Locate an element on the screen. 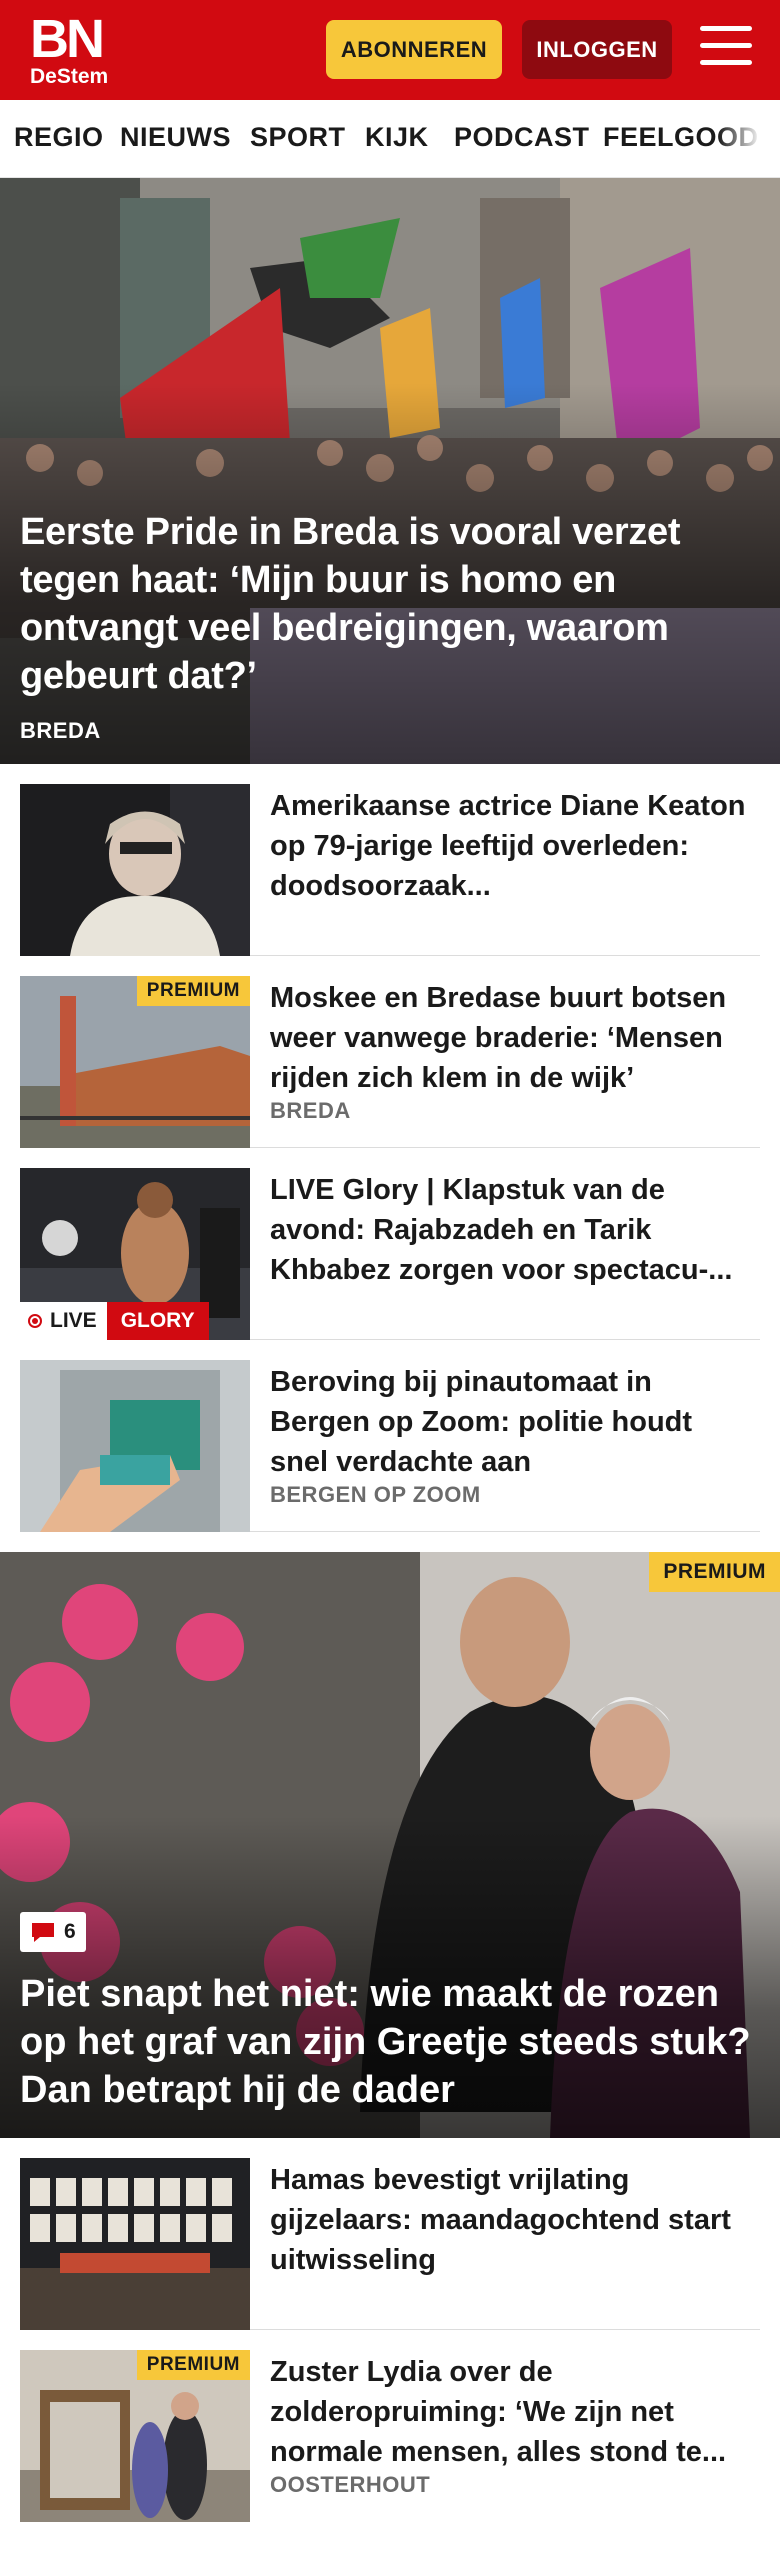 This screenshot has width=780, height=2560. comment-icon is located at coordinates (43, 1932).